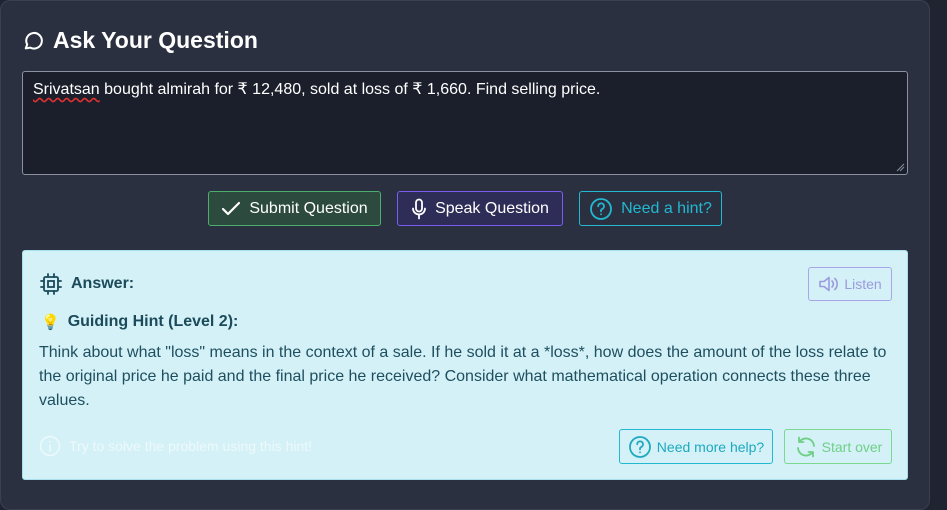 This screenshot has width=947, height=510. I want to click on hint-title: Guiding Hint (Level 2):, so click(153, 321).